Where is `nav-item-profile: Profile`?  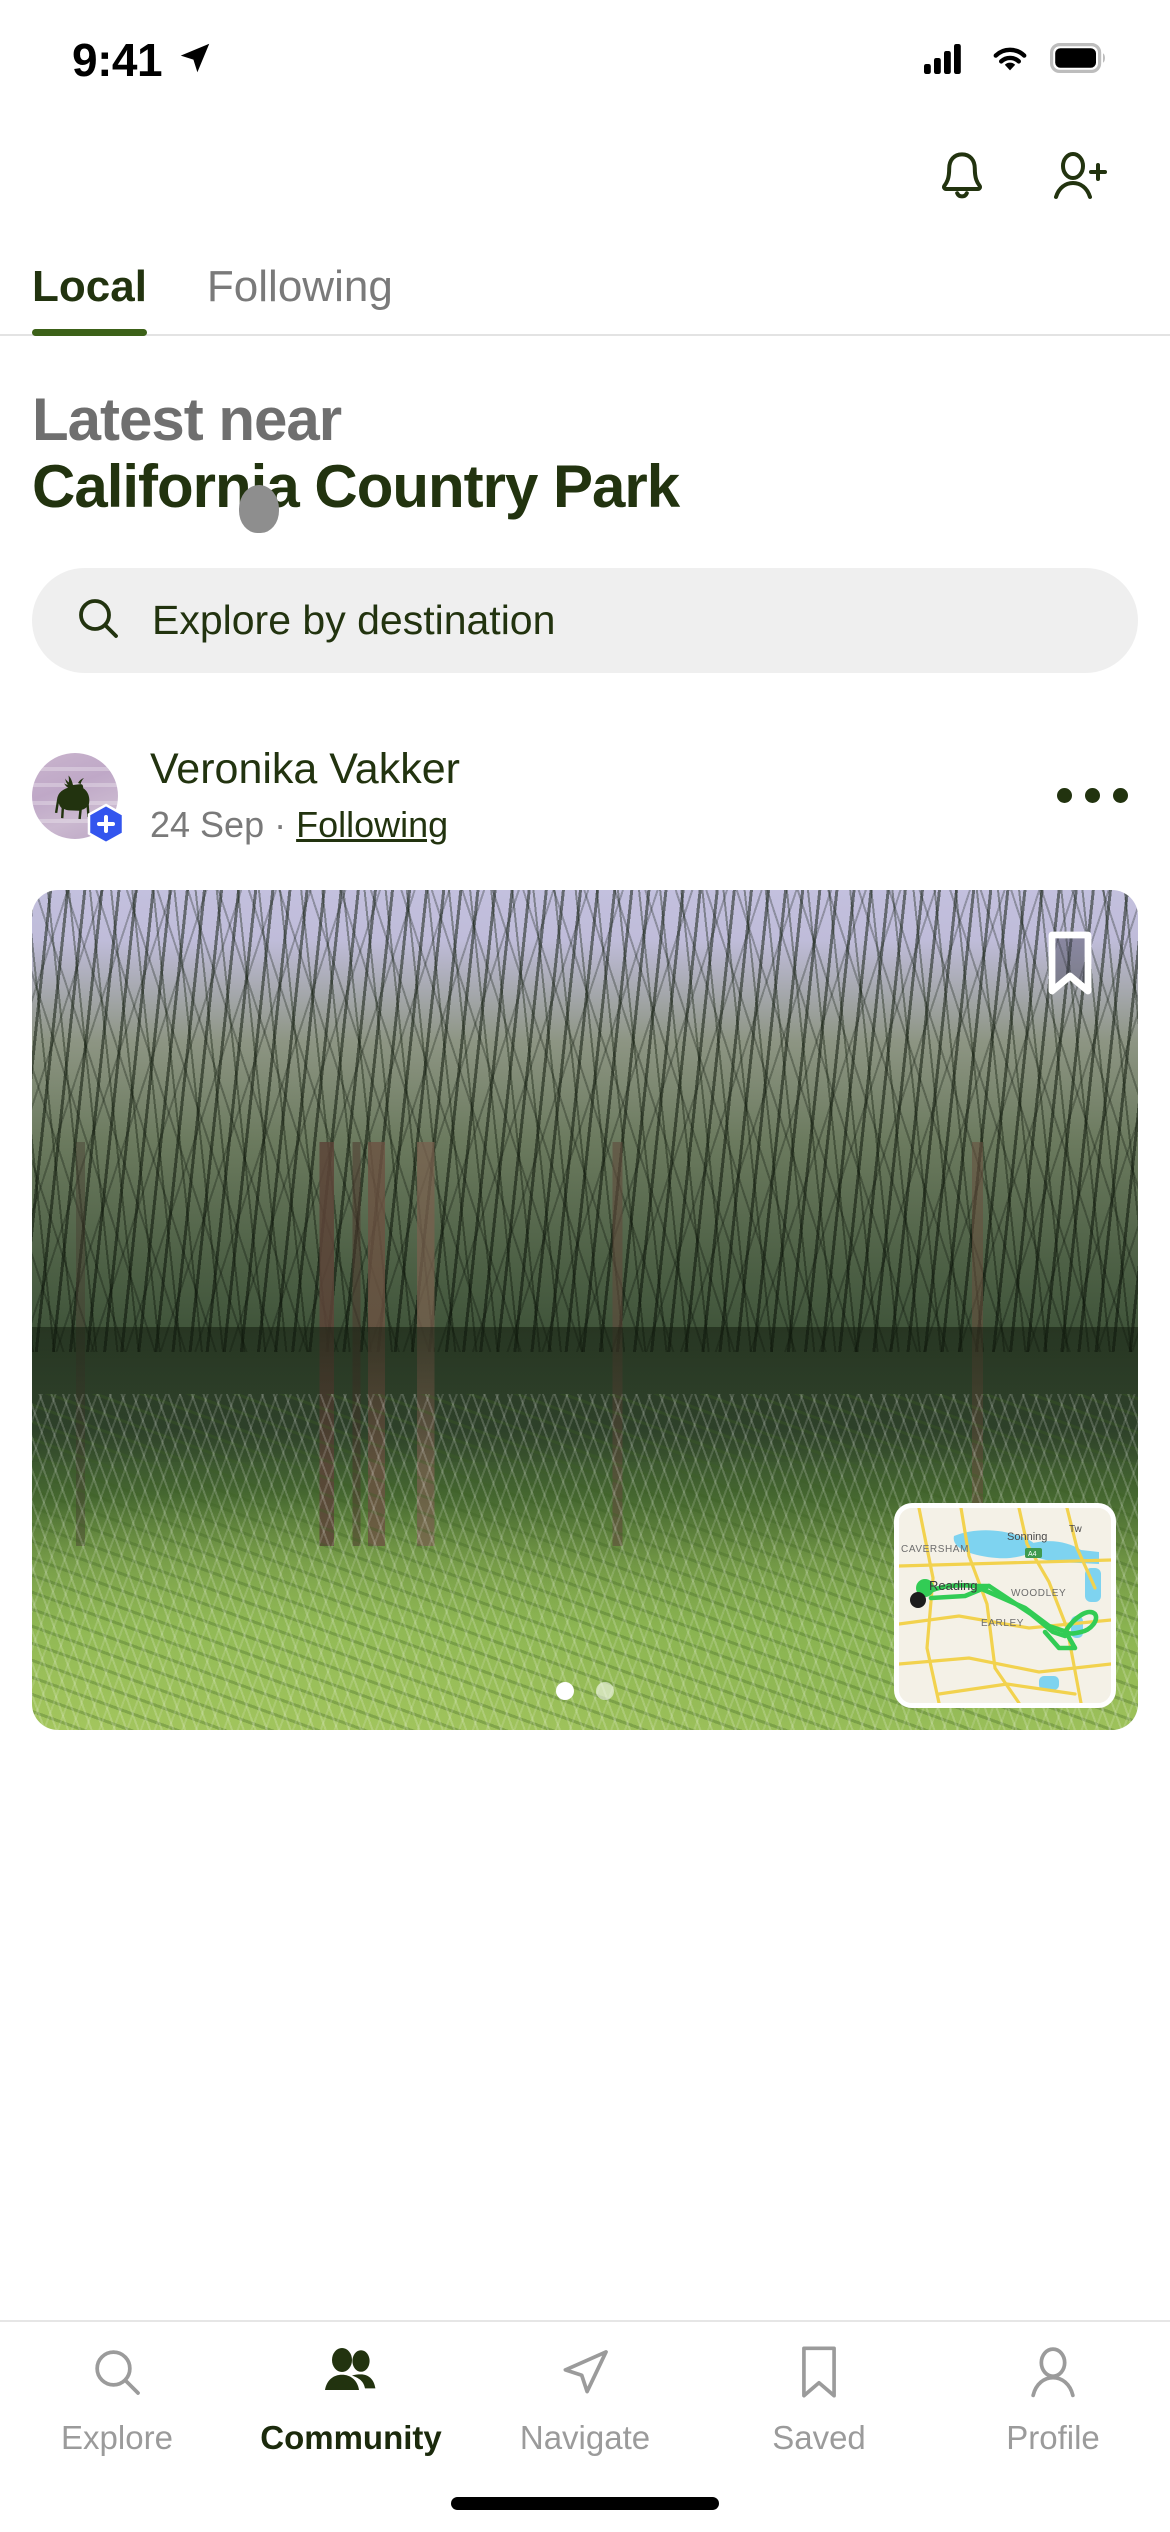 nav-item-profile: Profile is located at coordinates (1053, 2400).